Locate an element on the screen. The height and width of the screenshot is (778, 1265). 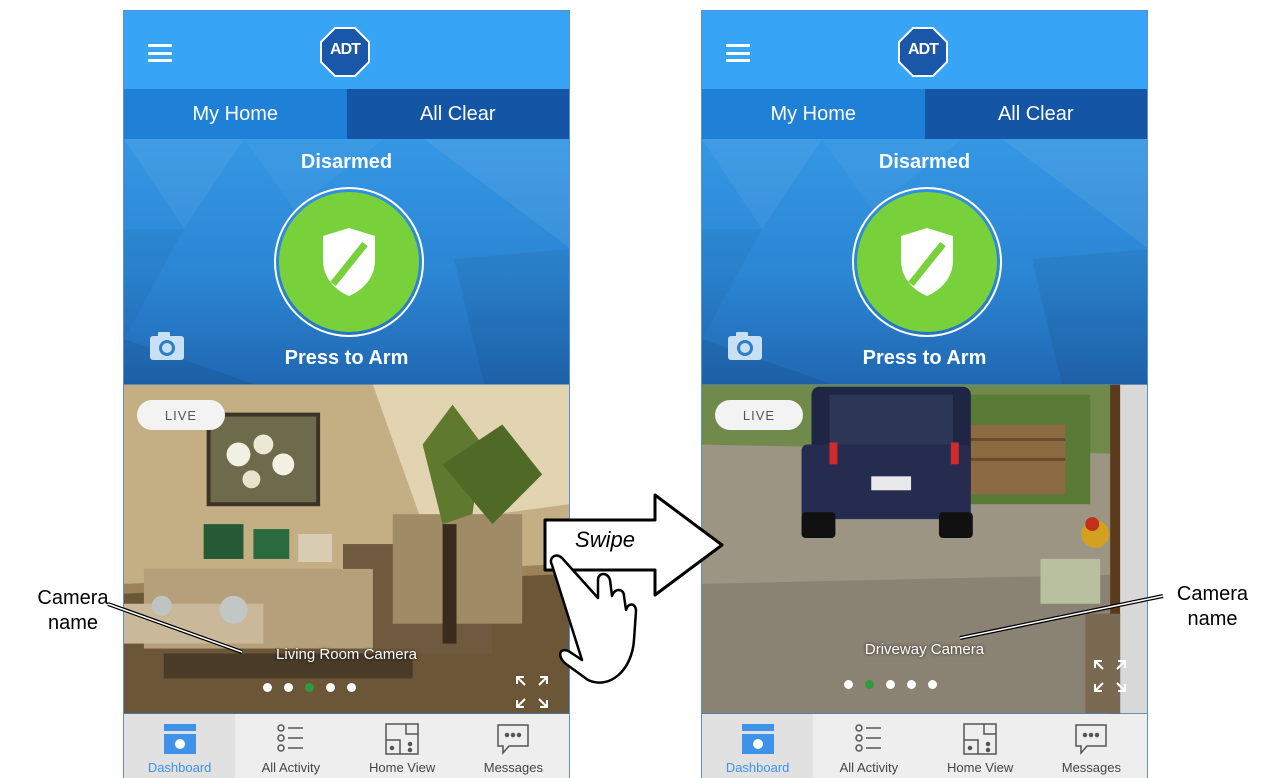
camera-name-callout-left: Camera name is located at coordinates (73, 610).